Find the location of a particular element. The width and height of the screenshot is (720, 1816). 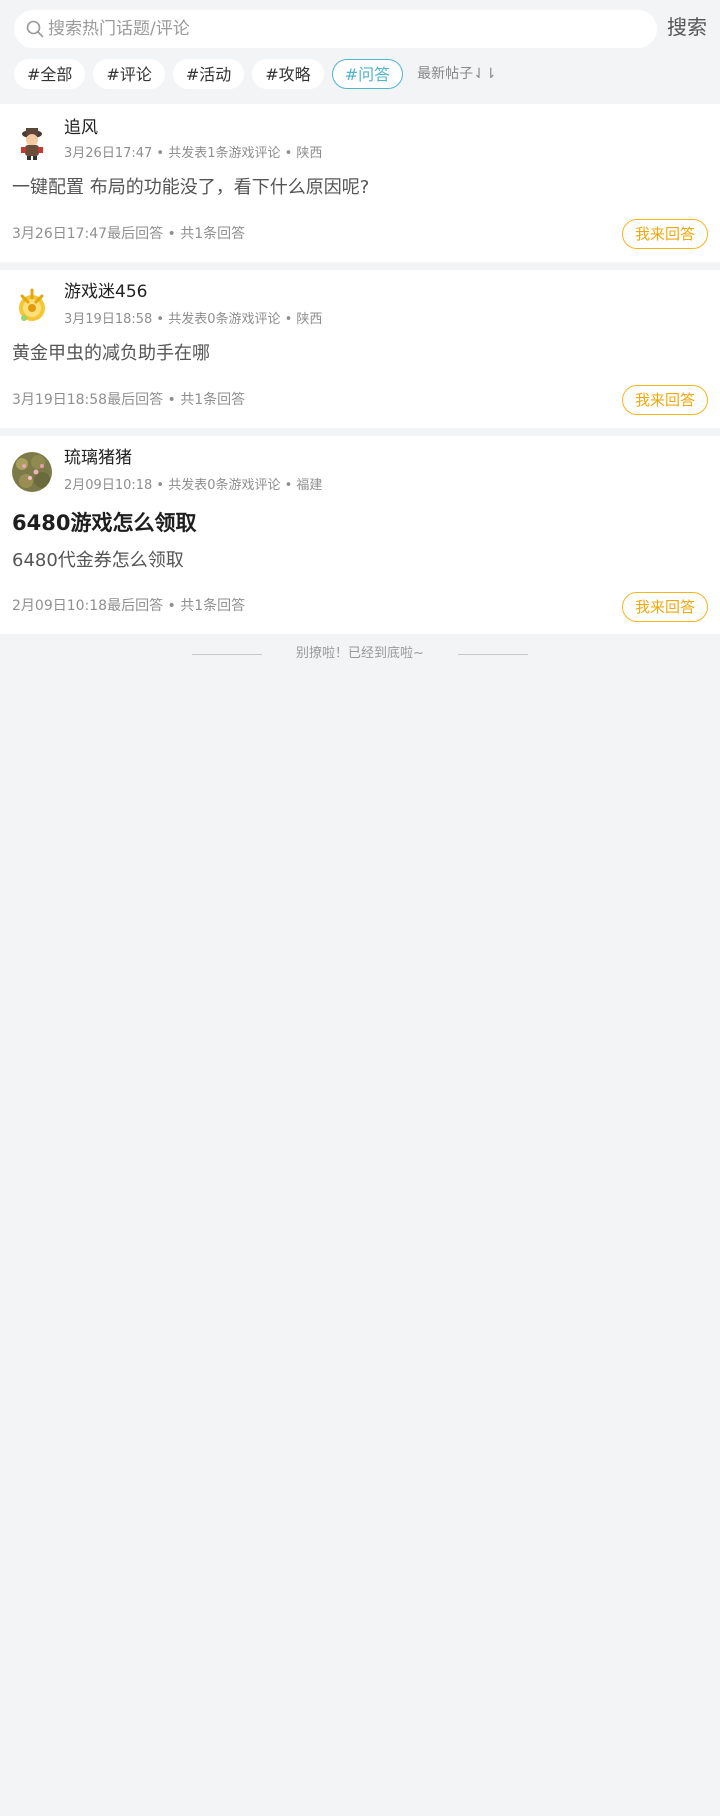

top-bar: 搜索热门话题/评论 搜索 #全部 #评论 #活动 #攻略 #问答 最新帖子⇃⇂ is located at coordinates (360, 52).